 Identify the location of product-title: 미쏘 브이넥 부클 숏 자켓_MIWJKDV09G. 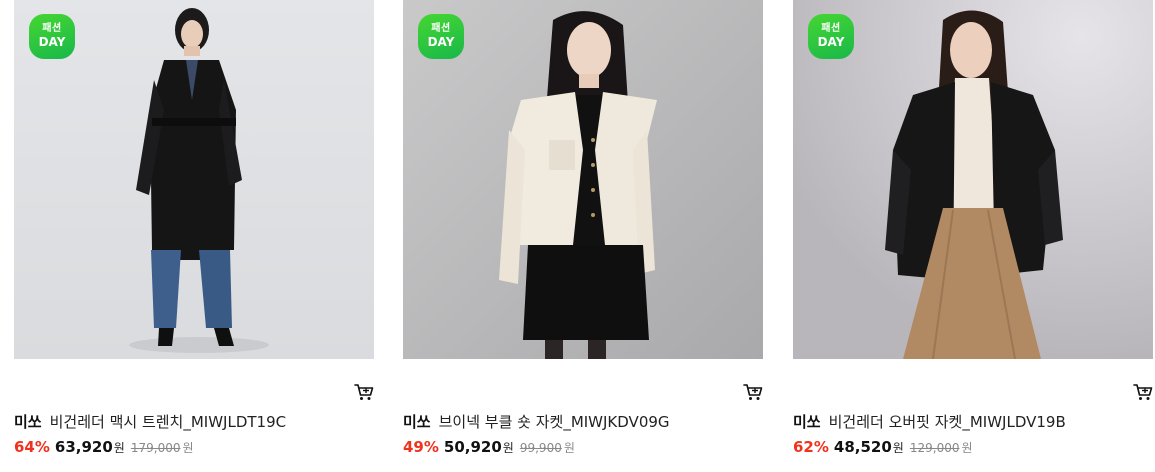
(583, 422).